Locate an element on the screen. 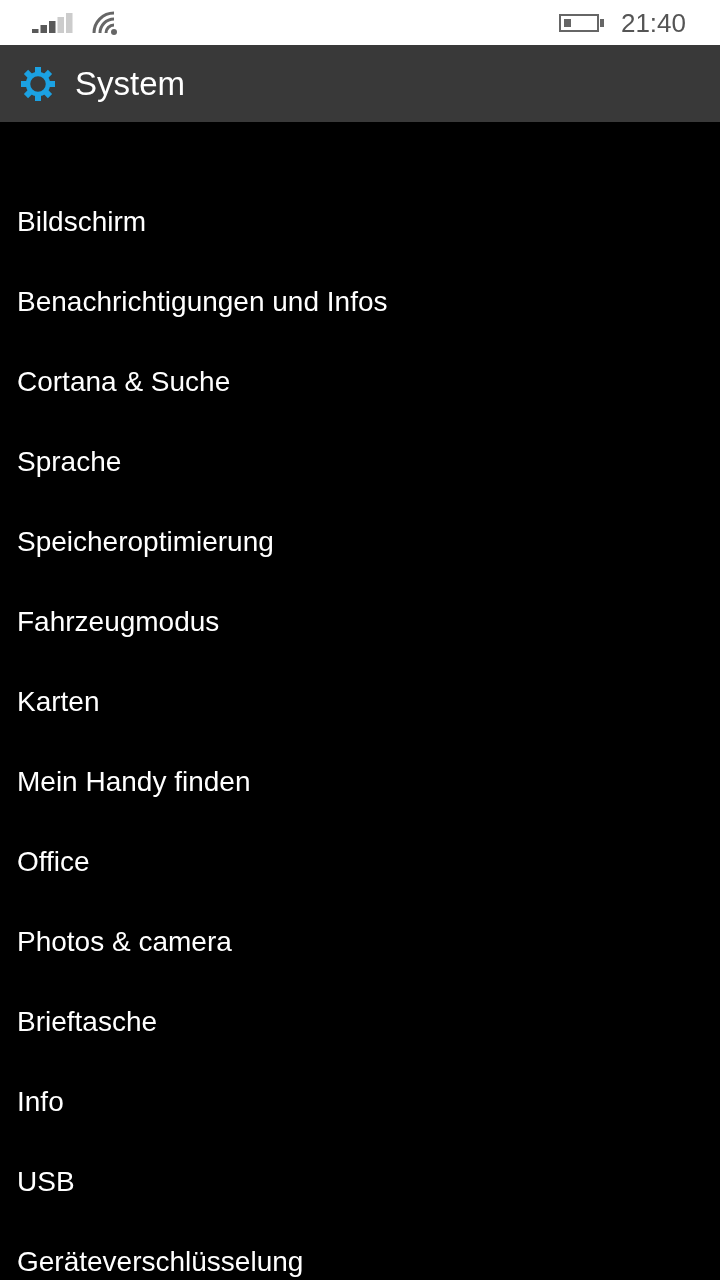 The image size is (720, 1280). settings-item: Office is located at coordinates (53, 862).